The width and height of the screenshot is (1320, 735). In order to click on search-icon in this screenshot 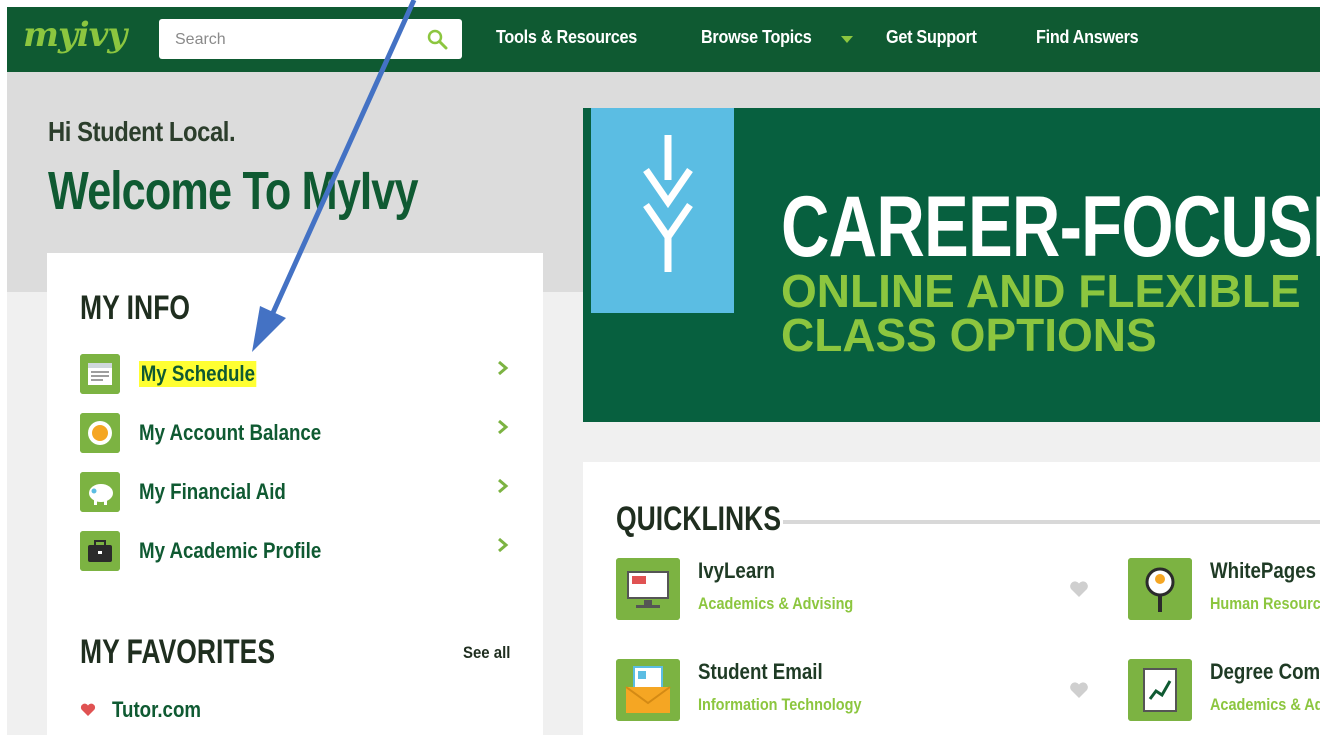, I will do `click(437, 39)`.